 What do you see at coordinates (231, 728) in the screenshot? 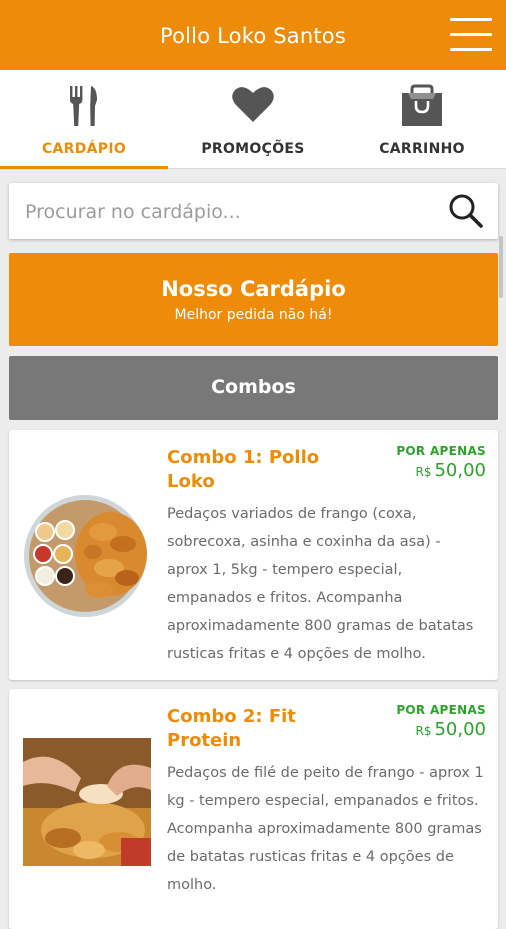
I see `product-name: Combo 2: Fit Protein` at bounding box center [231, 728].